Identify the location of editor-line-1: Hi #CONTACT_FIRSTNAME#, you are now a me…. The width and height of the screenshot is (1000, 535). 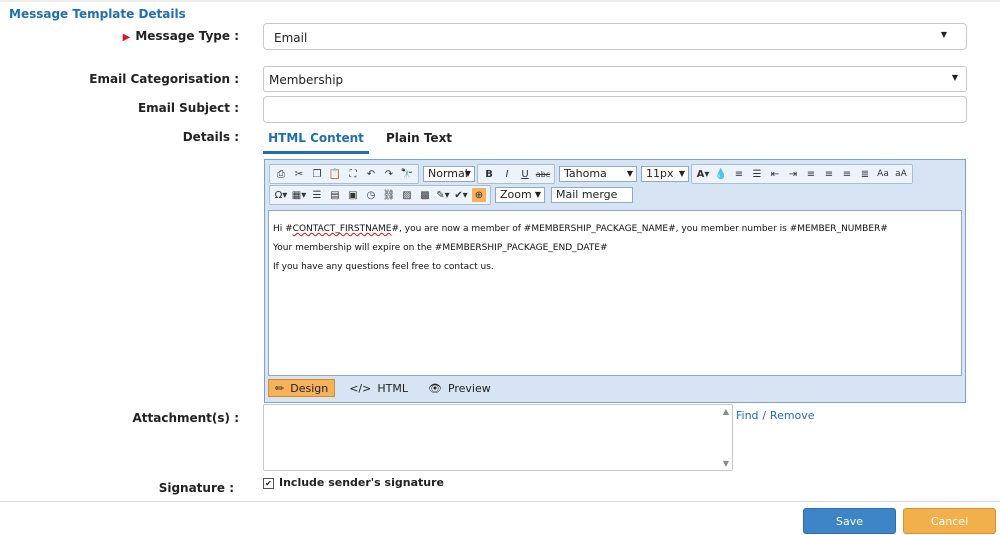
(580, 229).